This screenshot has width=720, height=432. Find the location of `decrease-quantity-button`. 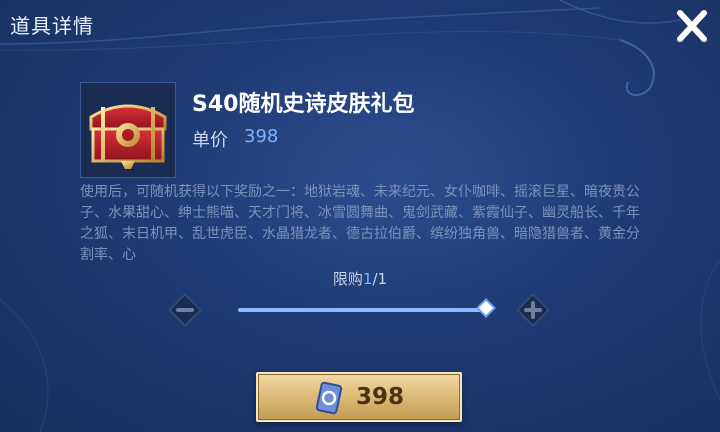

decrease-quantity-button is located at coordinates (185, 310).